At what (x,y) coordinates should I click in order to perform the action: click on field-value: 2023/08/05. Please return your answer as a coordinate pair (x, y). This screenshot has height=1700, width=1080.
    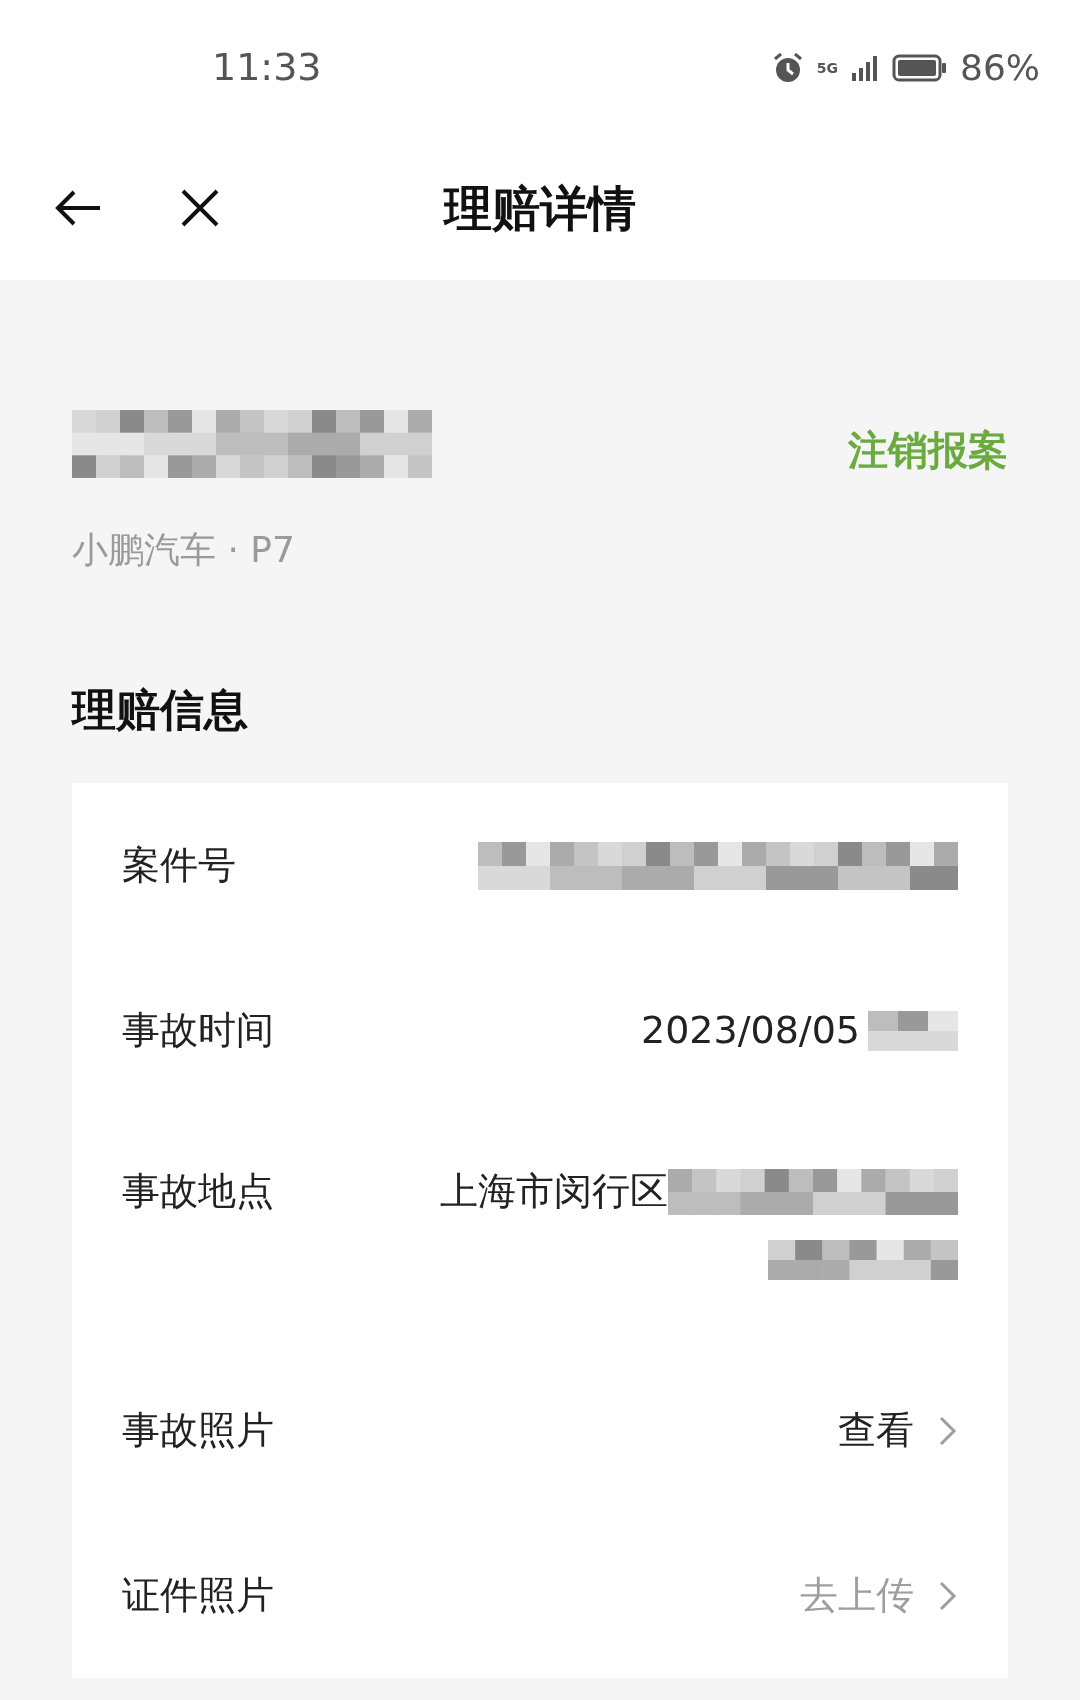
    Looking at the image, I should click on (750, 1030).